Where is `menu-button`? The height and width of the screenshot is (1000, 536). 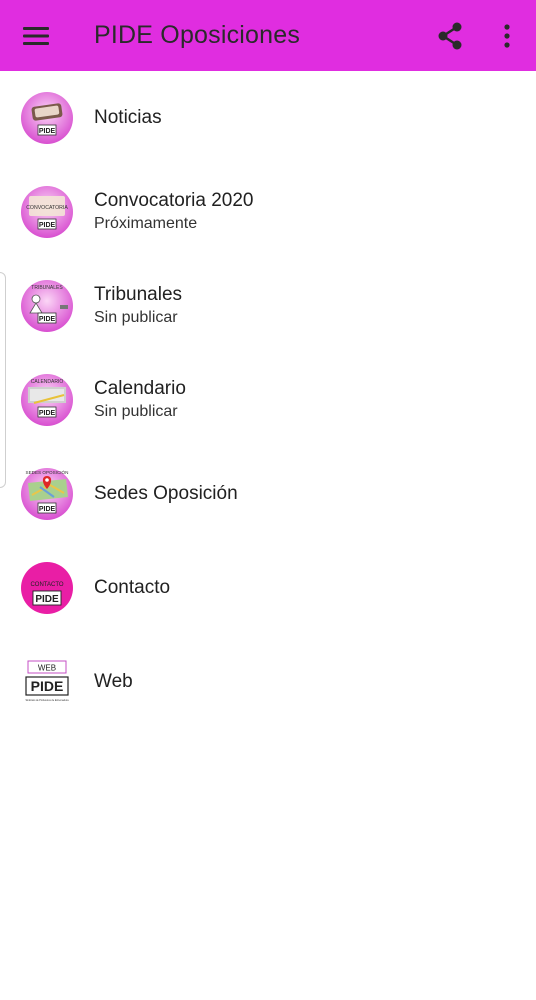
menu-button is located at coordinates (36, 35).